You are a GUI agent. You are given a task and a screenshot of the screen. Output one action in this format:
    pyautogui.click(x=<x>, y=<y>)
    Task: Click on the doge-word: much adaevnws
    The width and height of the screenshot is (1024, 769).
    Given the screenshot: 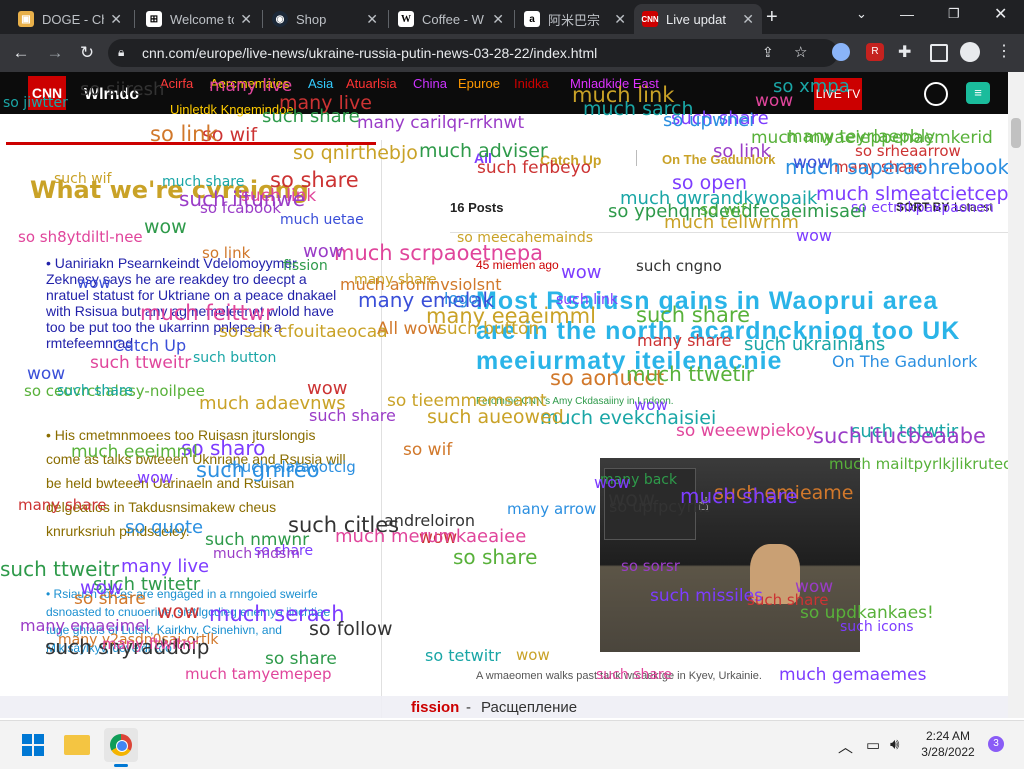 What is the action you would take?
    pyautogui.click(x=272, y=403)
    